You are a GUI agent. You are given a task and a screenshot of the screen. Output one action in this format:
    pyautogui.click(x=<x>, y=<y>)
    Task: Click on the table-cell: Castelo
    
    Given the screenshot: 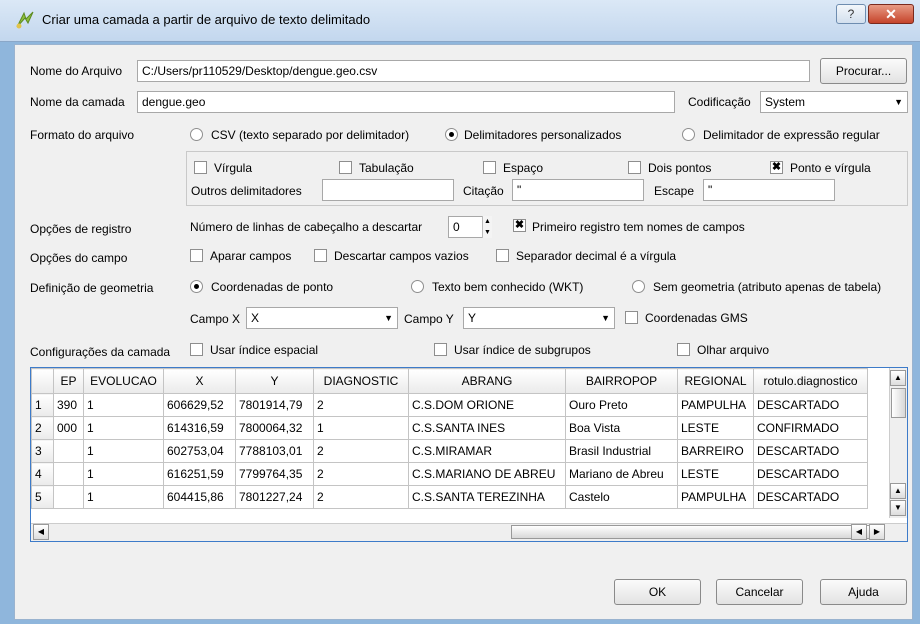 What is the action you would take?
    pyautogui.click(x=621, y=497)
    